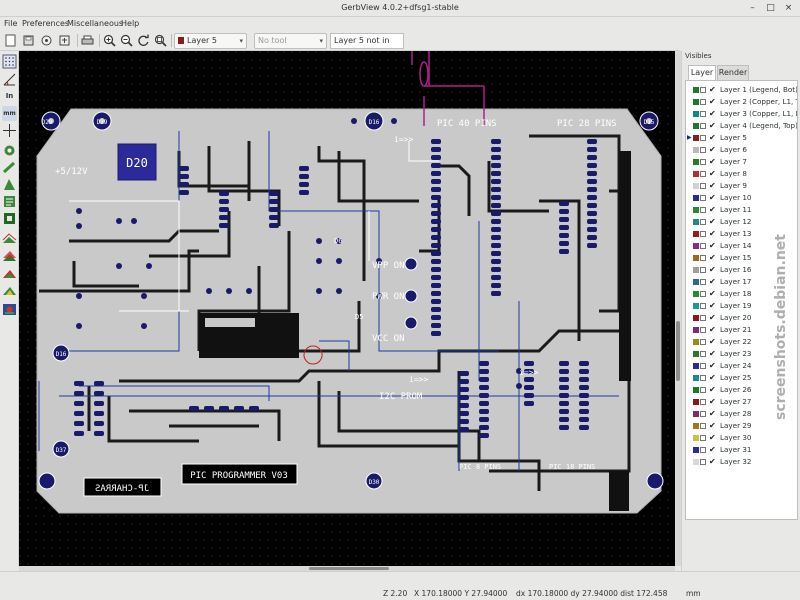  Describe the element at coordinates (9, 96) in the screenshot. I see `inch-units-button: In` at that location.